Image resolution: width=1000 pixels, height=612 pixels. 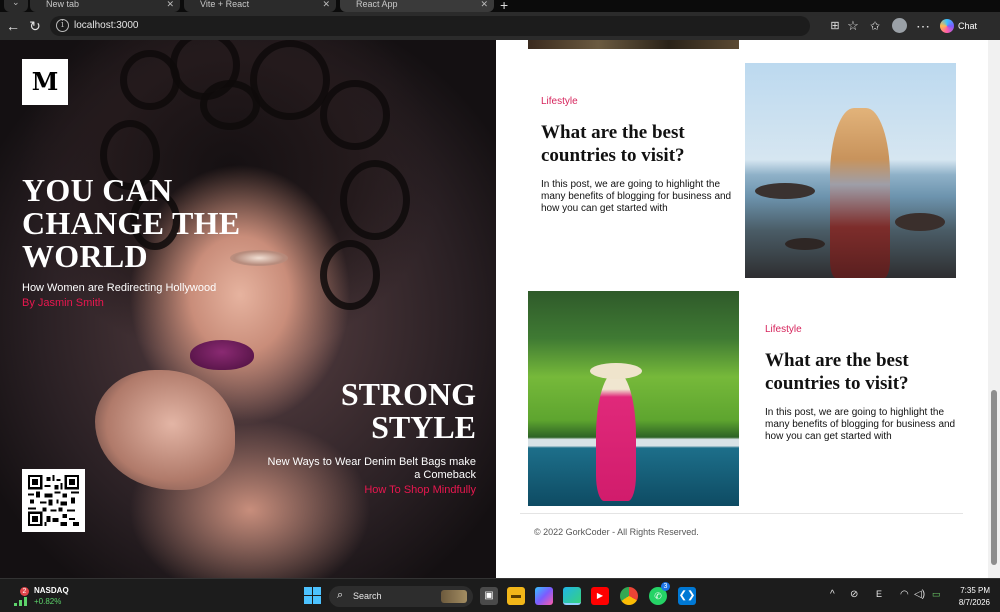 What do you see at coordinates (879, 594) in the screenshot?
I see `input-language-icon: E` at bounding box center [879, 594].